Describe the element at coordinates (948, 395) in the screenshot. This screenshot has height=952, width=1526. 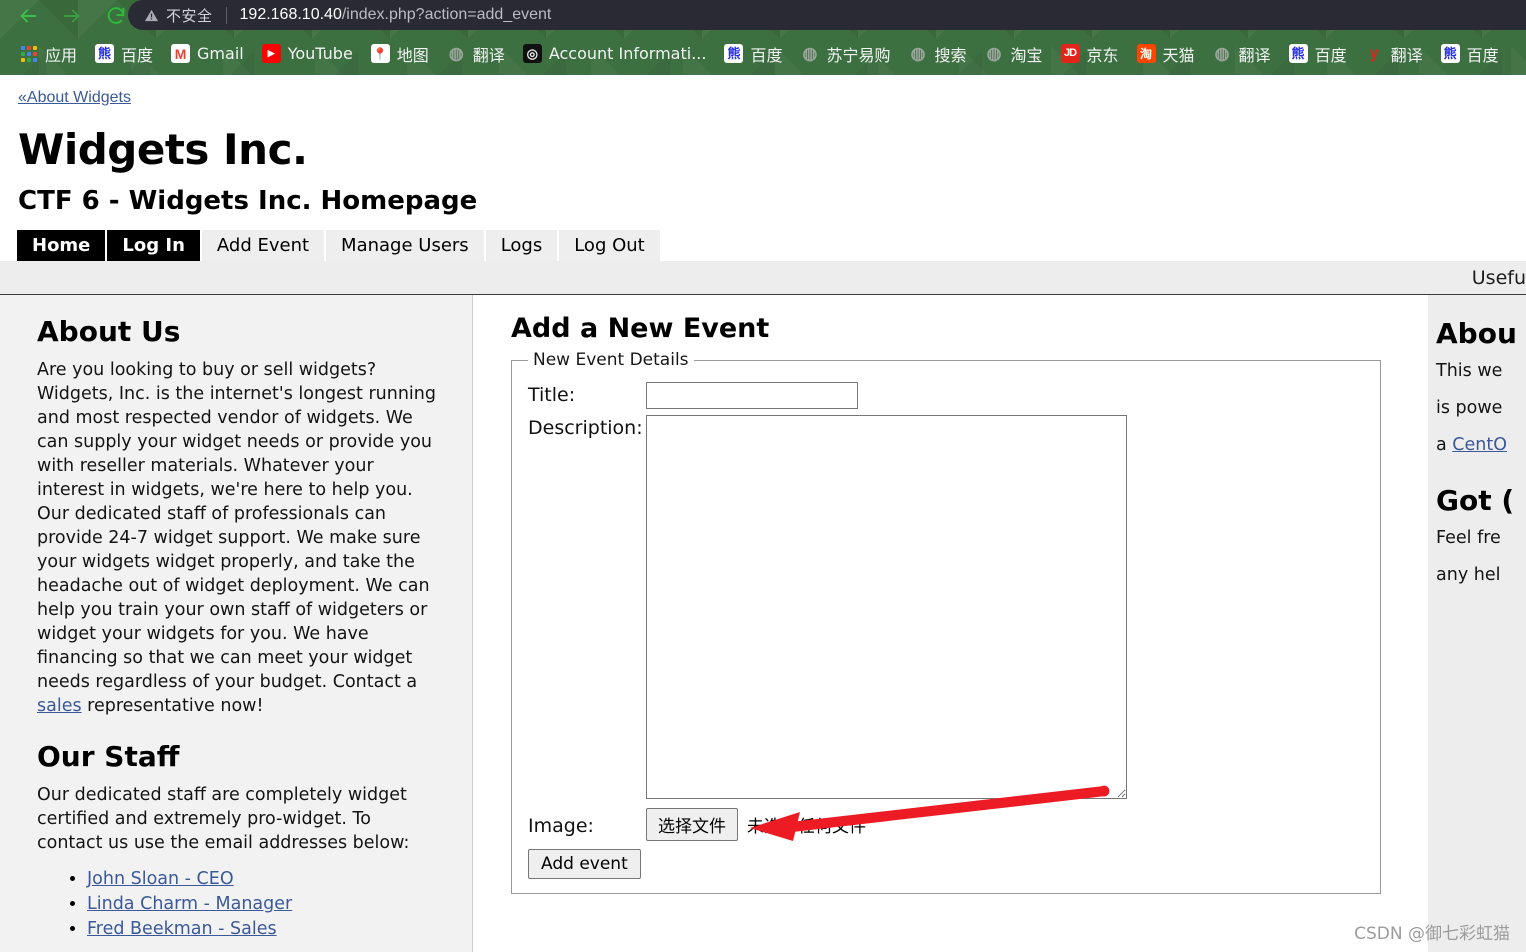
I see `title-field-row: Title:` at that location.